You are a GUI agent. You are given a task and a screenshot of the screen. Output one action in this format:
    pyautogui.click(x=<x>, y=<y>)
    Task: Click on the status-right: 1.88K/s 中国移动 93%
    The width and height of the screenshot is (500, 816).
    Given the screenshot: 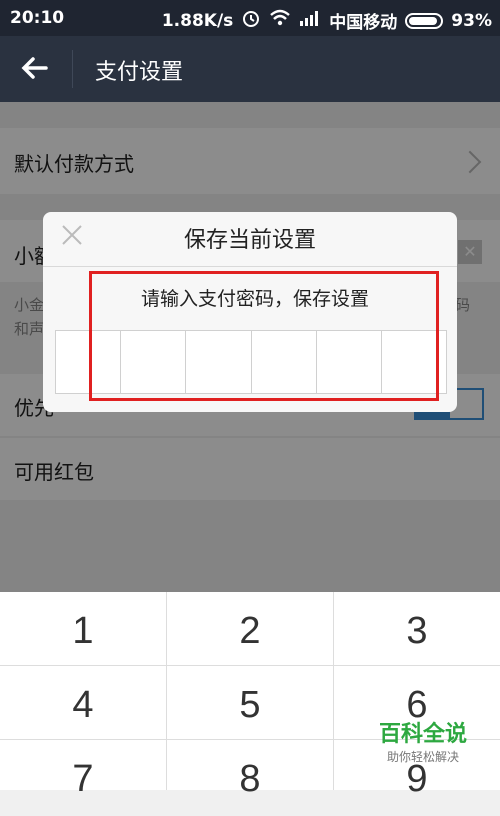 What is the action you would take?
    pyautogui.click(x=327, y=20)
    